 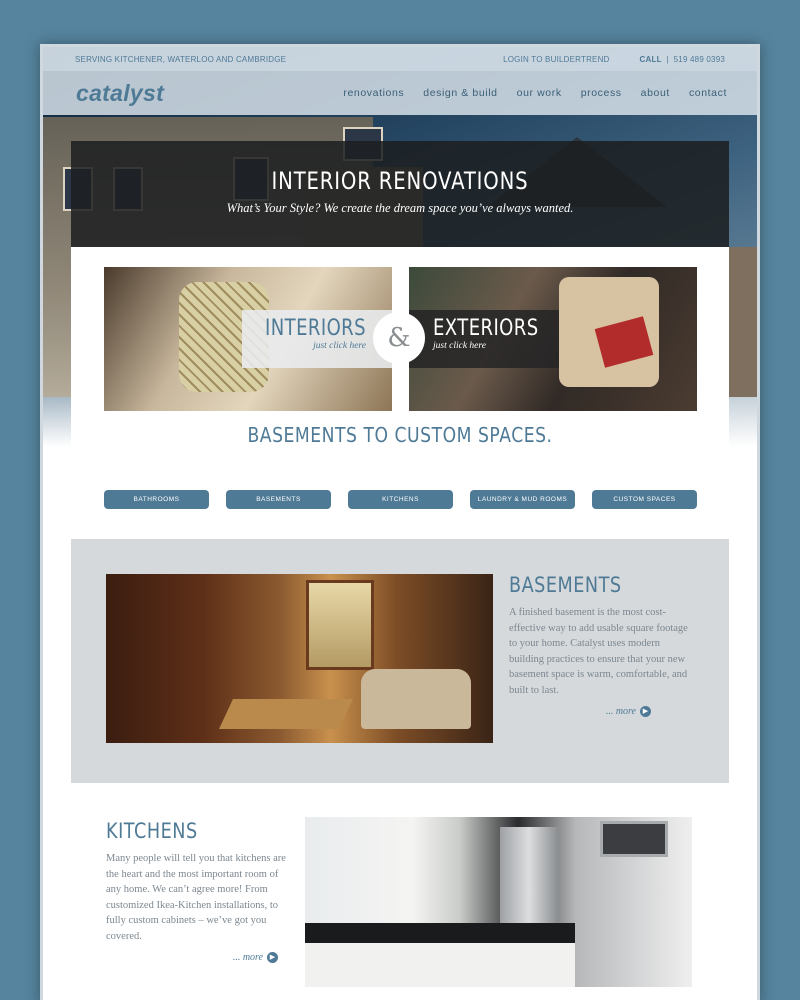 I want to click on nav-renovations: renovations, so click(x=373, y=93).